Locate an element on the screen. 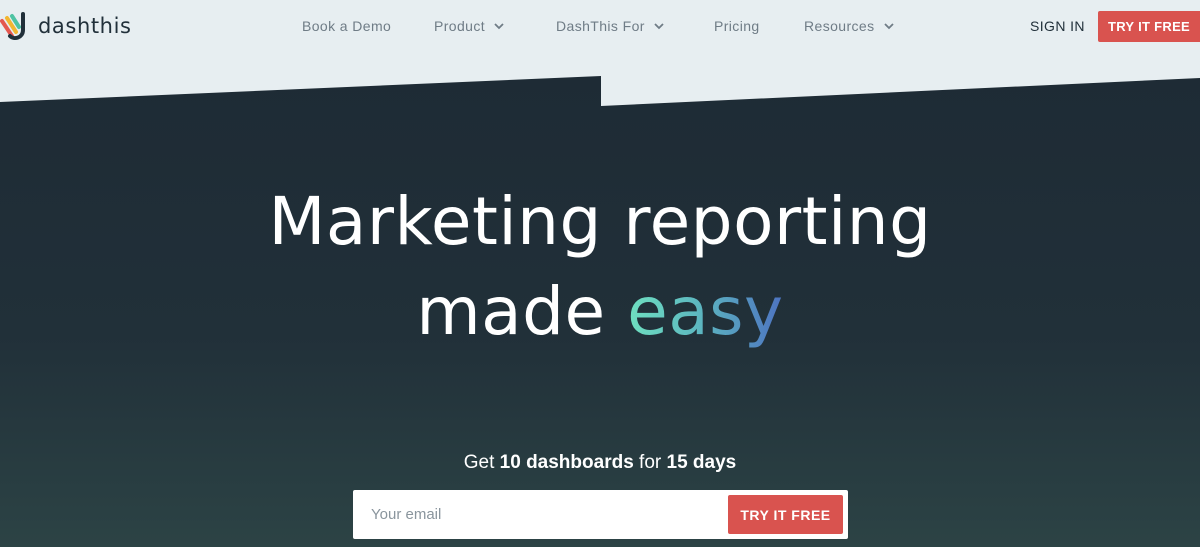 This screenshot has height=547, width=1200. nav-dashthis-for: DashThis For is located at coordinates (610, 26).